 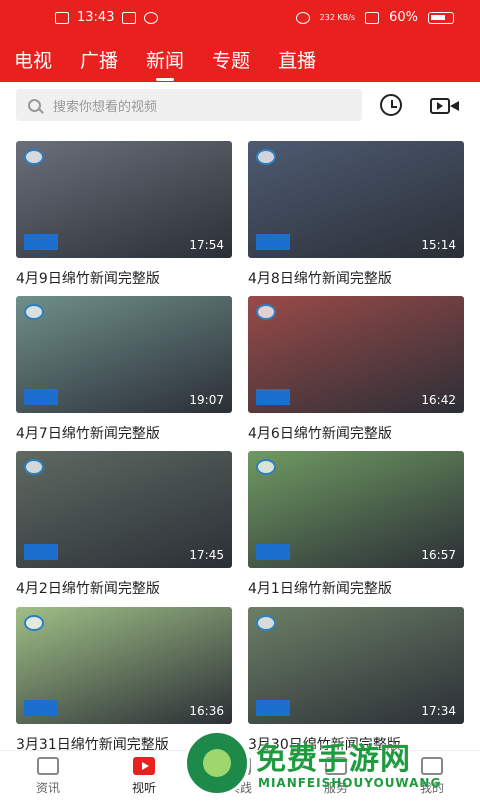 I want to click on clock-icon, so click(x=391, y=105).